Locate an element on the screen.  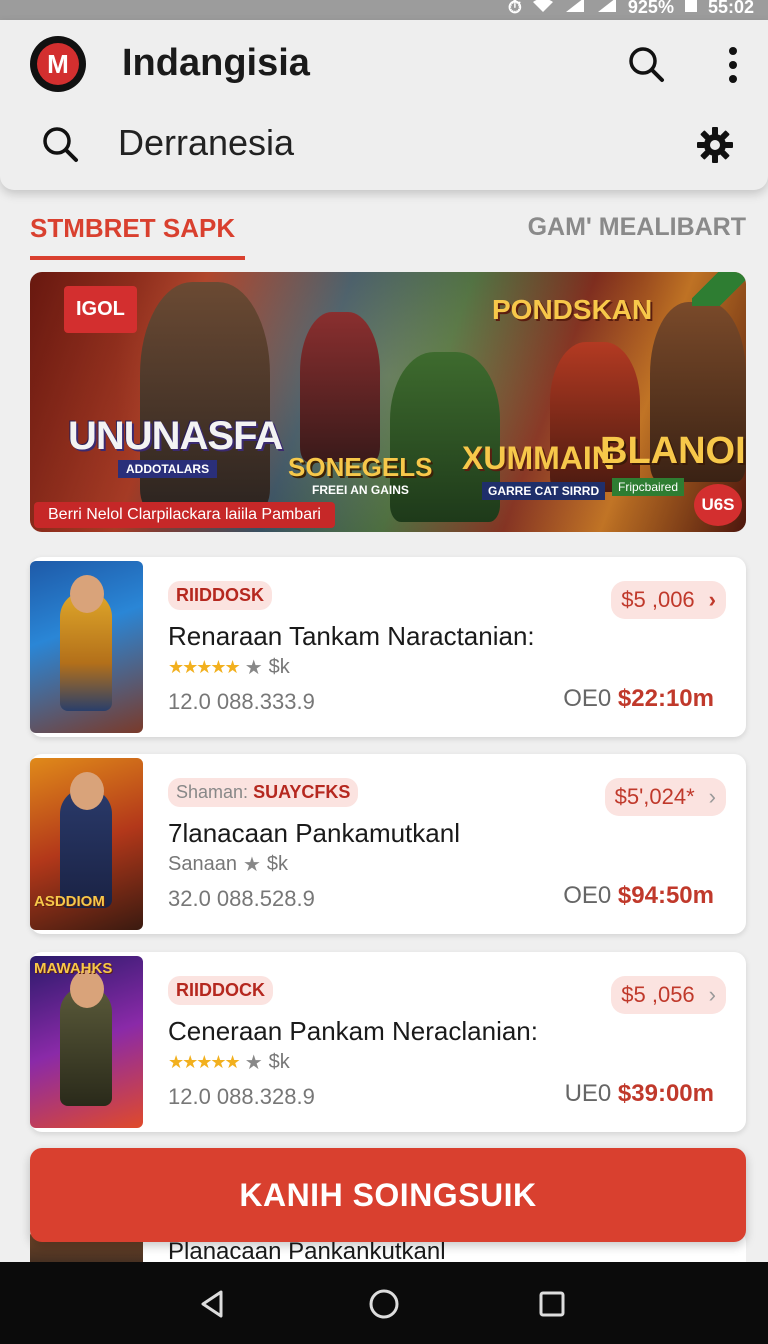
banner-corner-stripe is located at coordinates (719, 289).